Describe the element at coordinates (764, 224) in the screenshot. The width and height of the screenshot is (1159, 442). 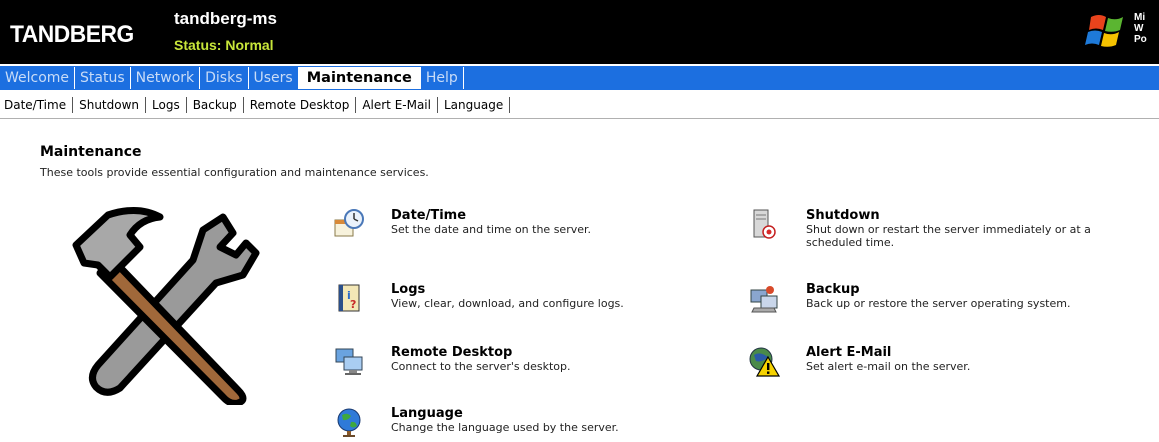
I see `server-power-icon` at that location.